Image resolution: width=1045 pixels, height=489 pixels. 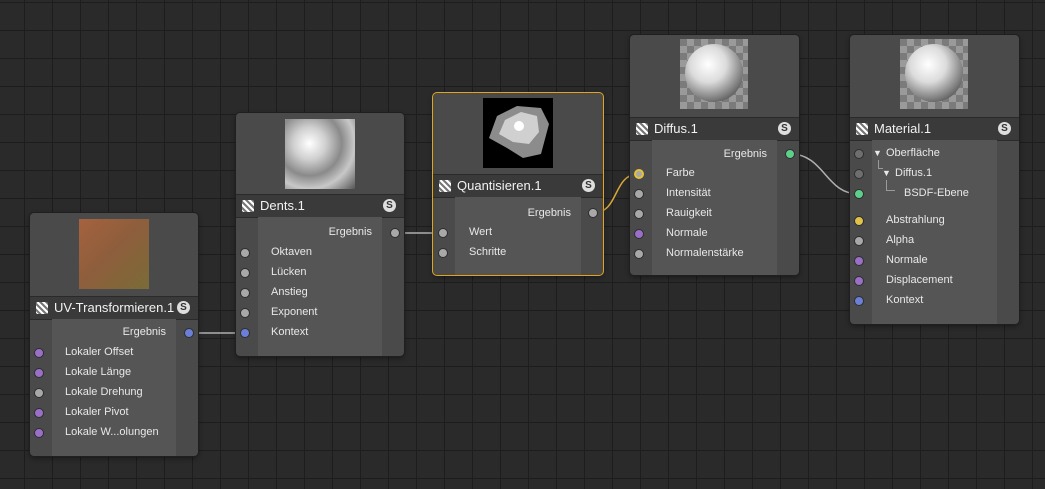 What do you see at coordinates (907, 260) in the screenshot?
I see `material-input-label: Normale` at bounding box center [907, 260].